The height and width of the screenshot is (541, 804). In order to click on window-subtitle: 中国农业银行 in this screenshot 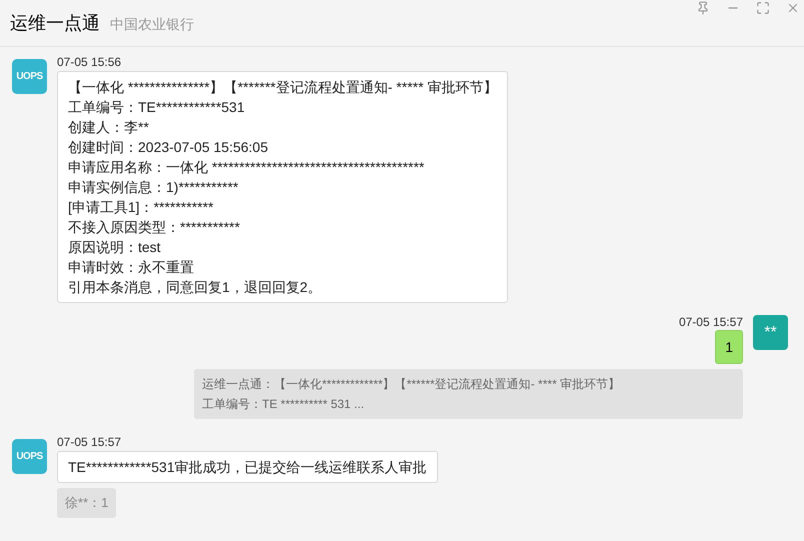, I will do `click(152, 24)`.